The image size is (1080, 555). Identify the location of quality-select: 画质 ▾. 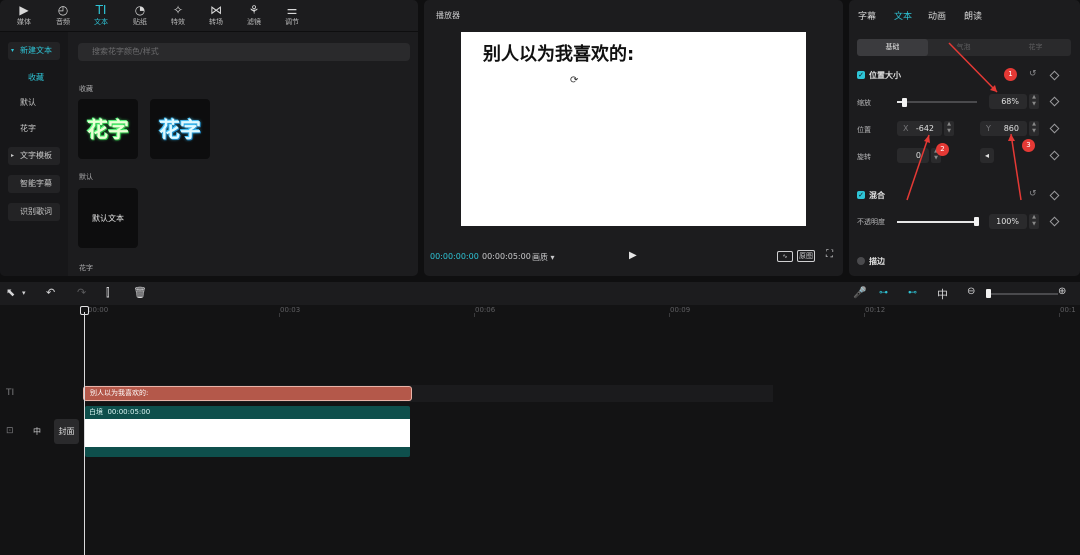
(543, 257).